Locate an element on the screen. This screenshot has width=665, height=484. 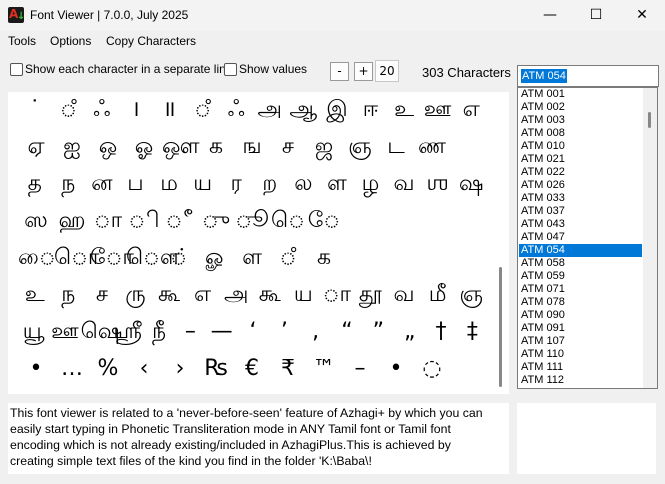
glyph-char: “ is located at coordinates (346, 332).